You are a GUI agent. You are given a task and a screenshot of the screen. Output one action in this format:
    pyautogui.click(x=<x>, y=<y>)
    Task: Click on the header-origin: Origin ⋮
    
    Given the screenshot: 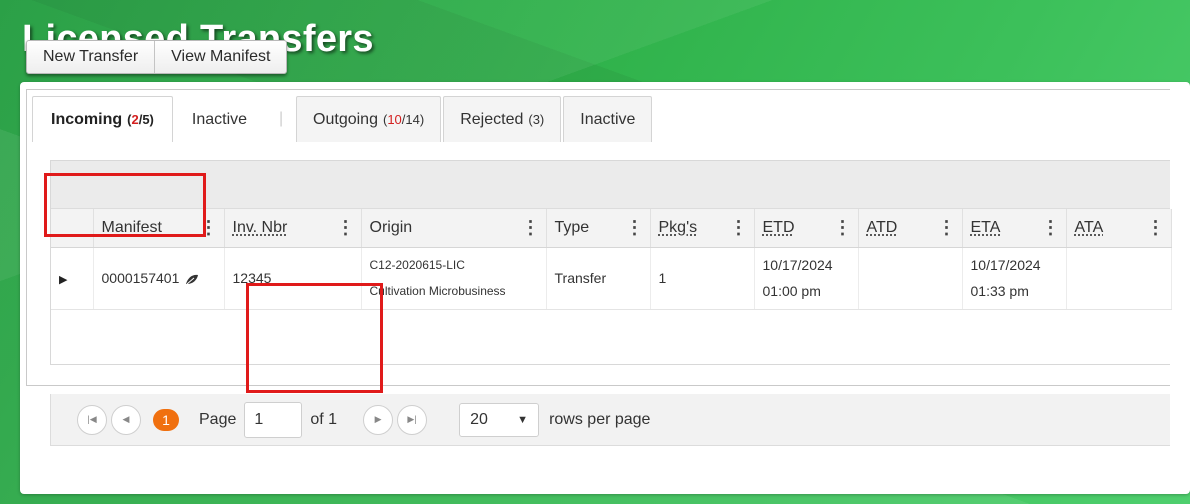 What is the action you would take?
    pyautogui.click(x=454, y=228)
    